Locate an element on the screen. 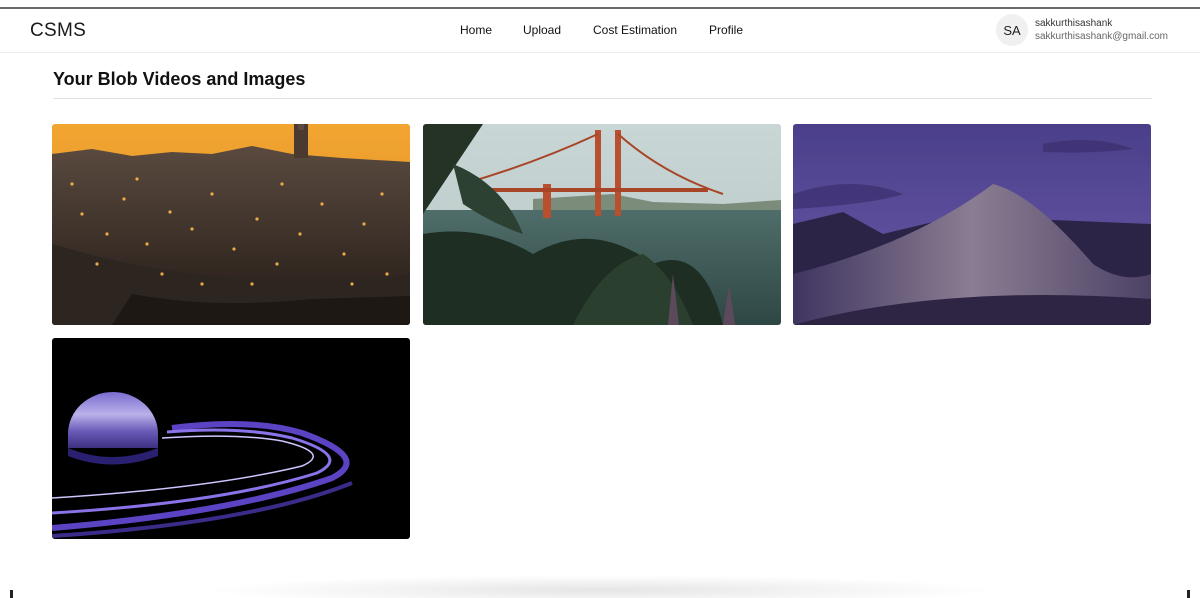  bottom-shadow is located at coordinates (600, 586).